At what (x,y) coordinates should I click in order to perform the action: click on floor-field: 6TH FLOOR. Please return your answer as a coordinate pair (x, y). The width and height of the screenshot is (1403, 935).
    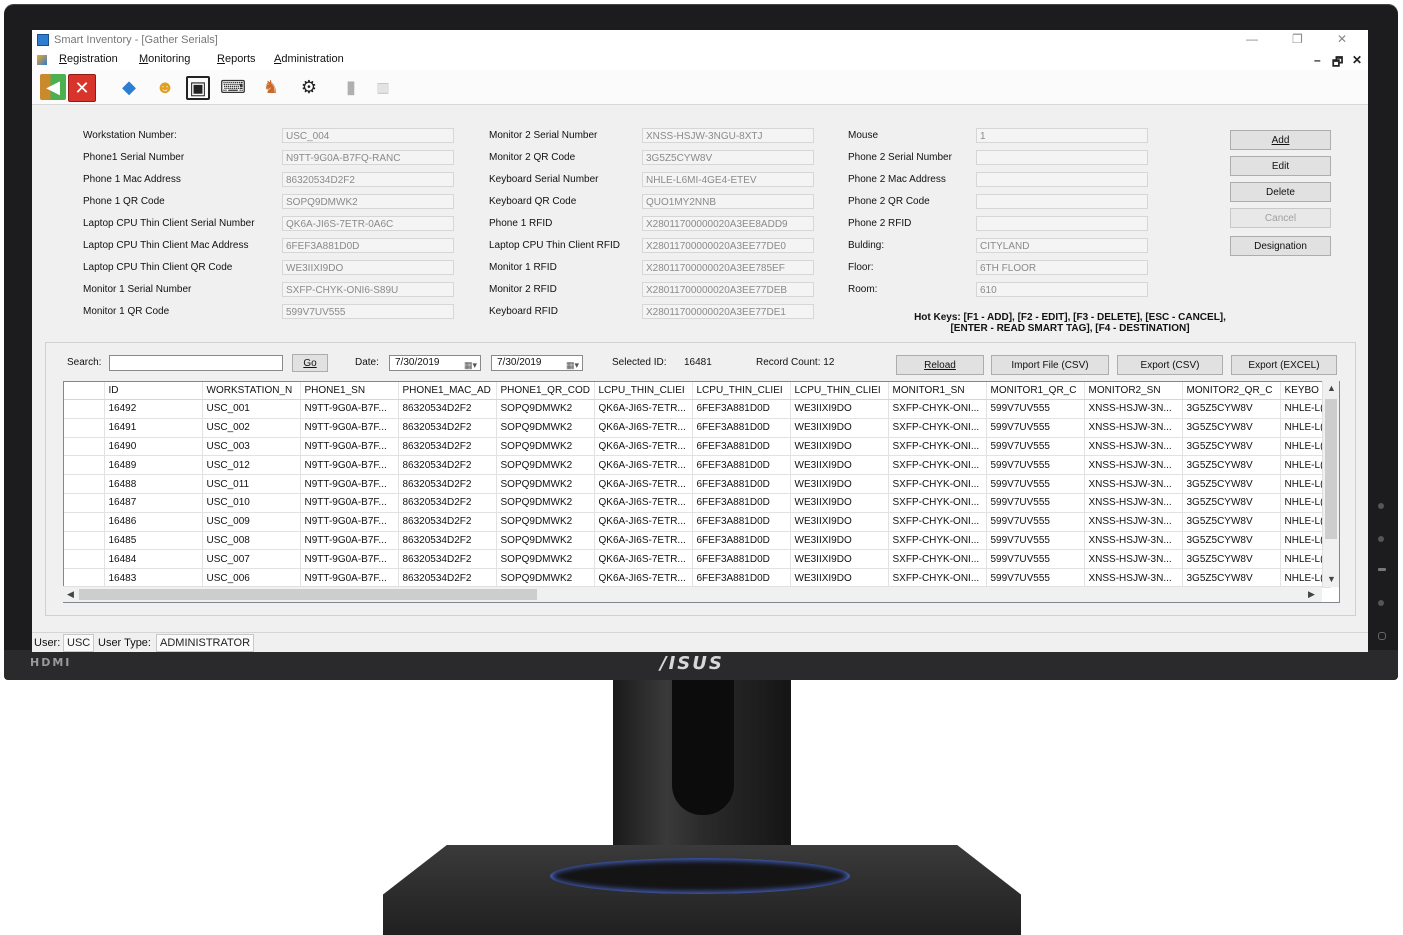
    Looking at the image, I should click on (1062, 267).